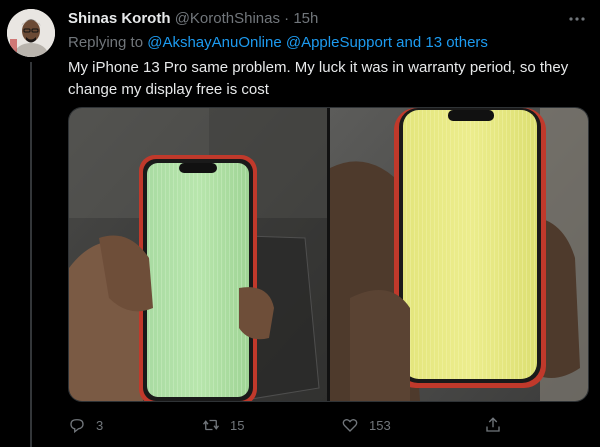  Describe the element at coordinates (305, 18) in the screenshot. I see `tweet-timestamp: 15h` at that location.